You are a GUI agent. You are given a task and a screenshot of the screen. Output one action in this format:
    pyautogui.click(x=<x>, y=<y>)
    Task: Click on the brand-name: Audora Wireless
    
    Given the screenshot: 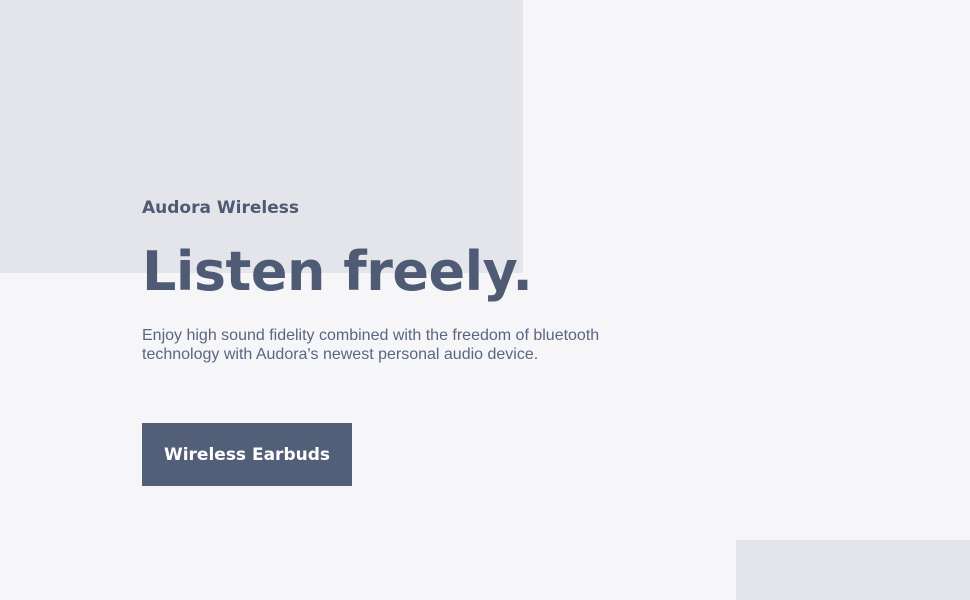 What is the action you would take?
    pyautogui.click(x=220, y=208)
    